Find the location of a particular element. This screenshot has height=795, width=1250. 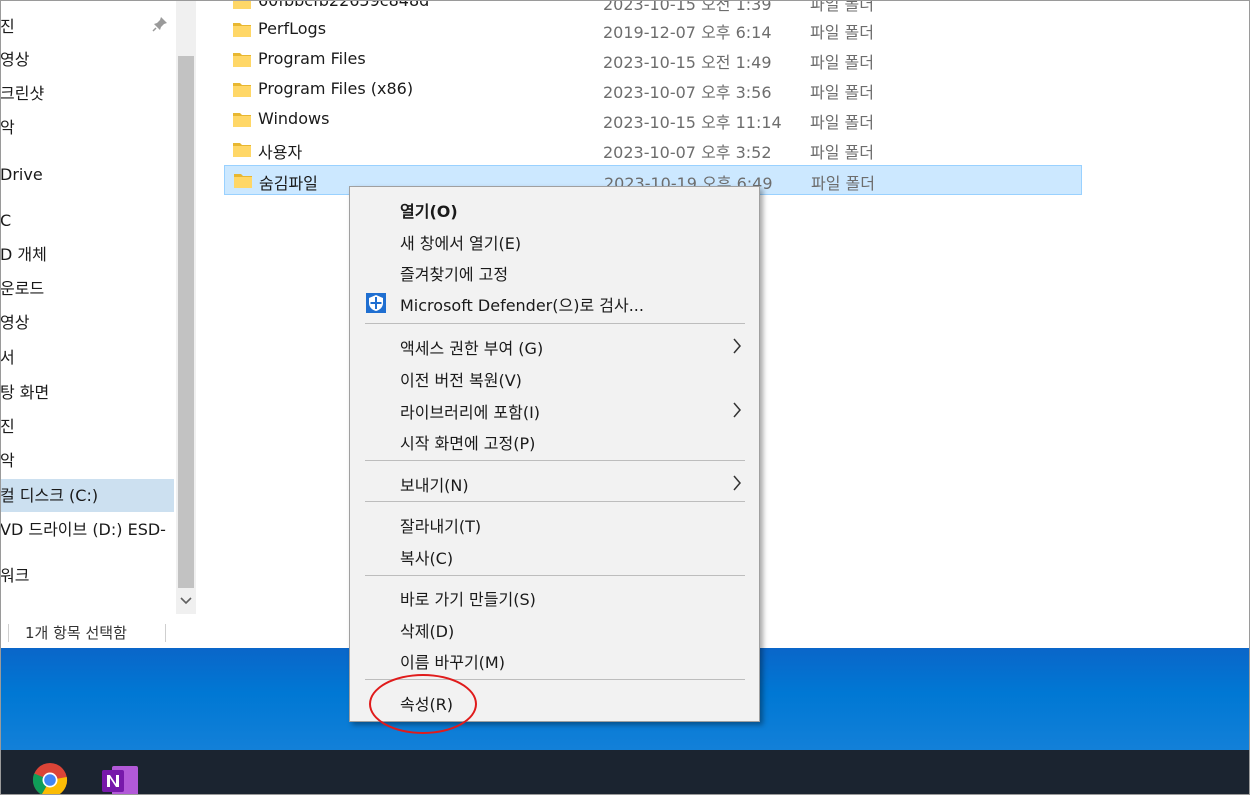

pin-icon is located at coordinates (160, 24).